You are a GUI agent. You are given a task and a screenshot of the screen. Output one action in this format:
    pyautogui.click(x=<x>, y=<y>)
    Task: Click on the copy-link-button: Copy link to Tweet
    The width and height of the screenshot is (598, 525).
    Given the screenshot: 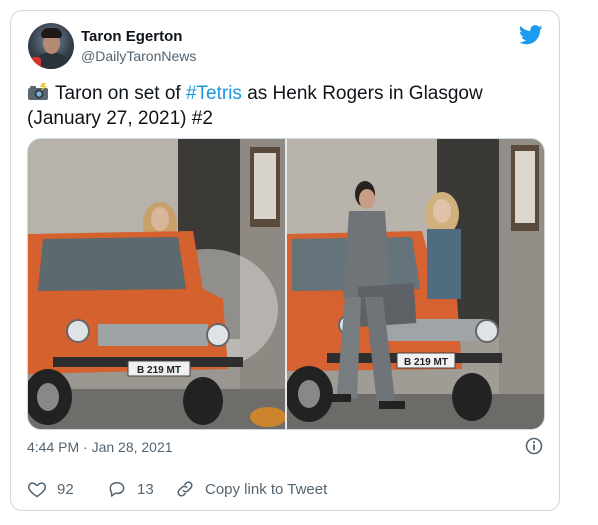 What is the action you would take?
    pyautogui.click(x=251, y=489)
    